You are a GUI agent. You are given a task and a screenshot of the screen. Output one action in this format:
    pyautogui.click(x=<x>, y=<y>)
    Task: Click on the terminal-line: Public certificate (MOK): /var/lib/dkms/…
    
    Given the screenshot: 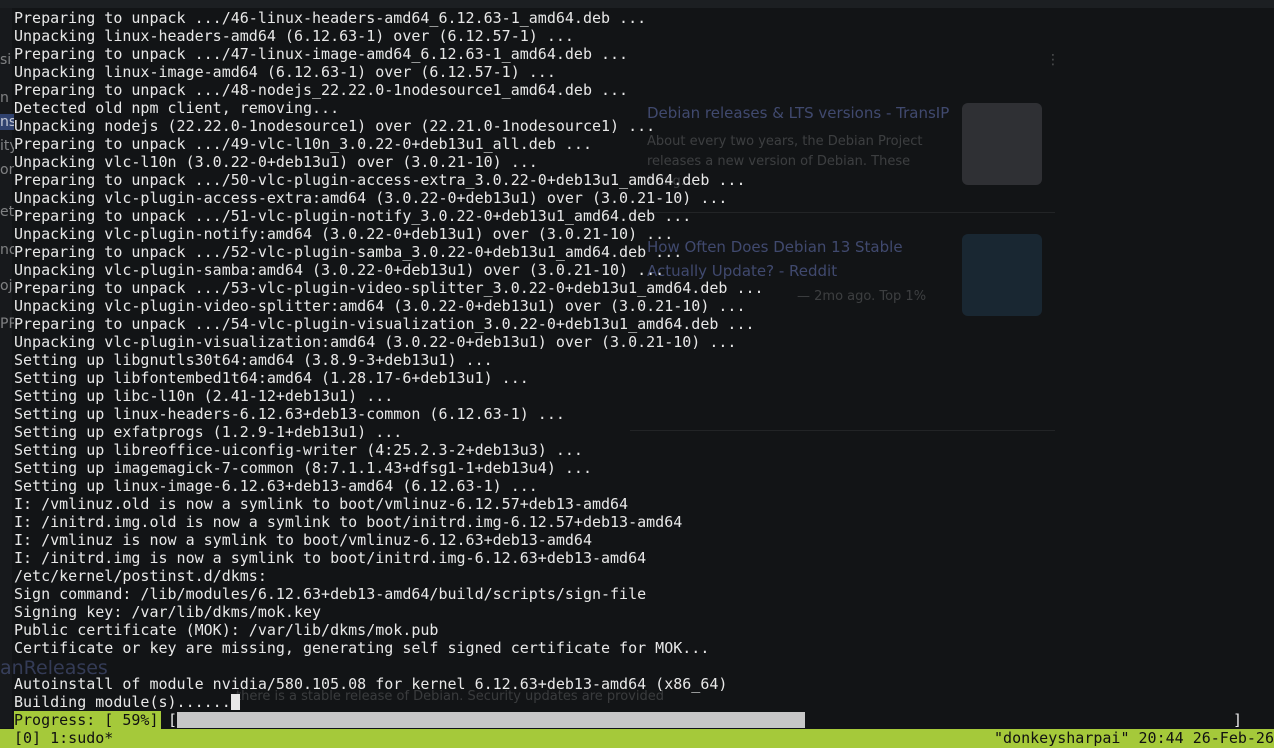 What is the action you would take?
    pyautogui.click(x=642, y=630)
    